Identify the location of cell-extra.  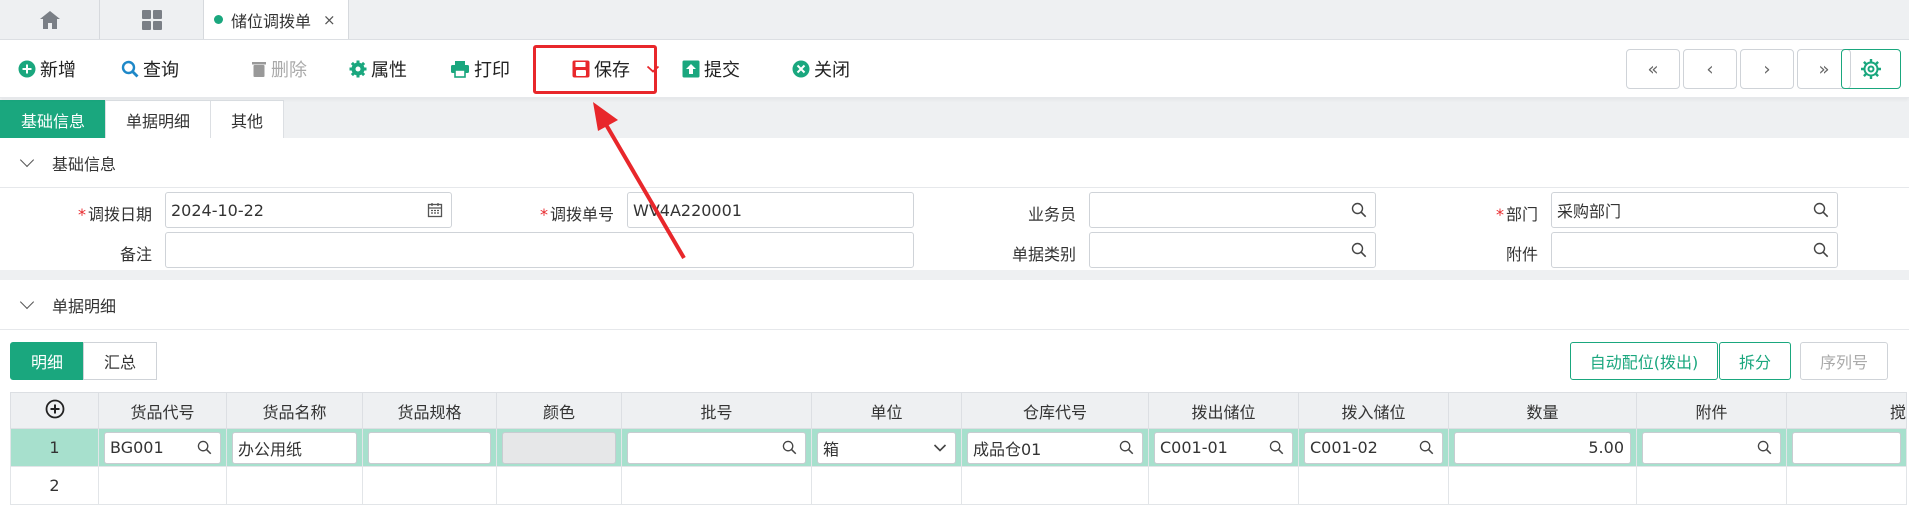
(1846, 447).